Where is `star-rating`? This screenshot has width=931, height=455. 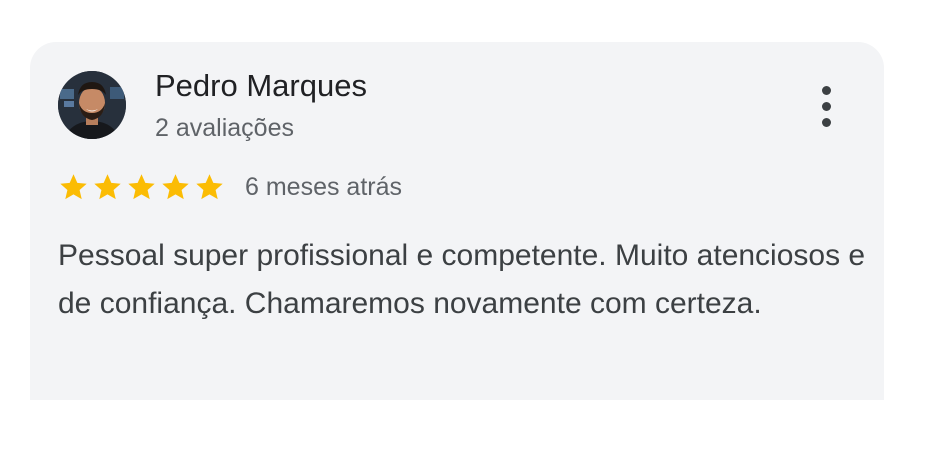
star-rating is located at coordinates (141, 187).